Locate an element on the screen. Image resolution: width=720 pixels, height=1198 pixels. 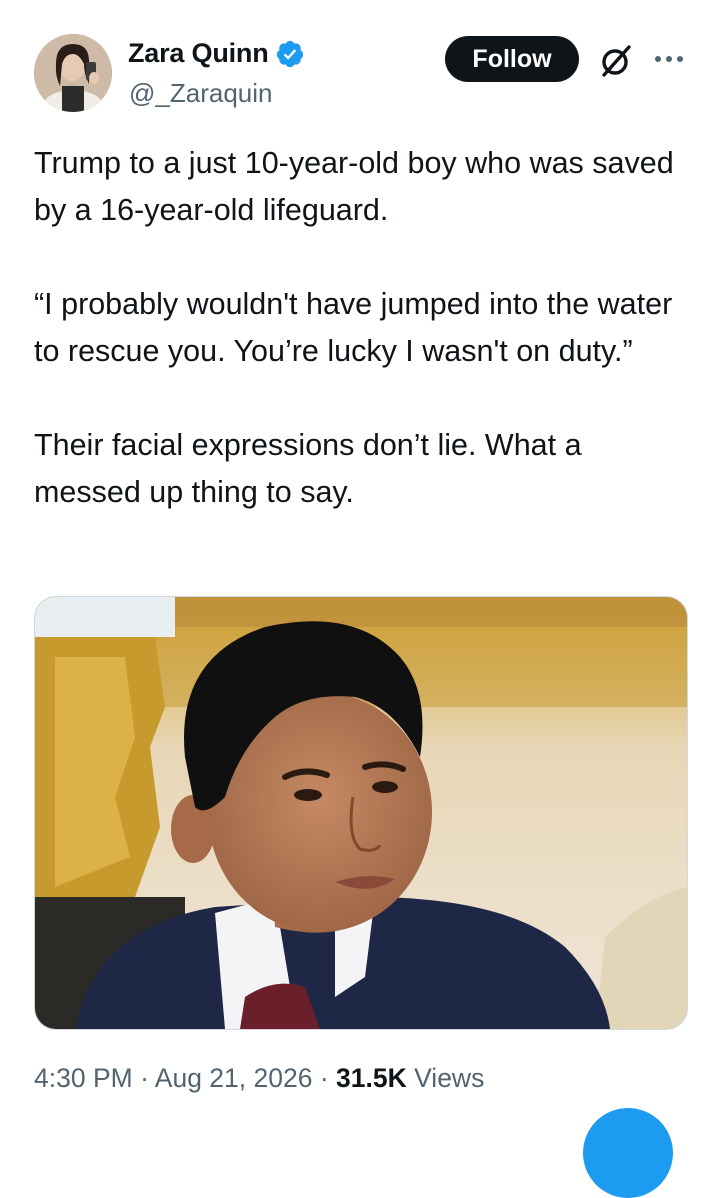
compose-fab-button is located at coordinates (628, 1153).